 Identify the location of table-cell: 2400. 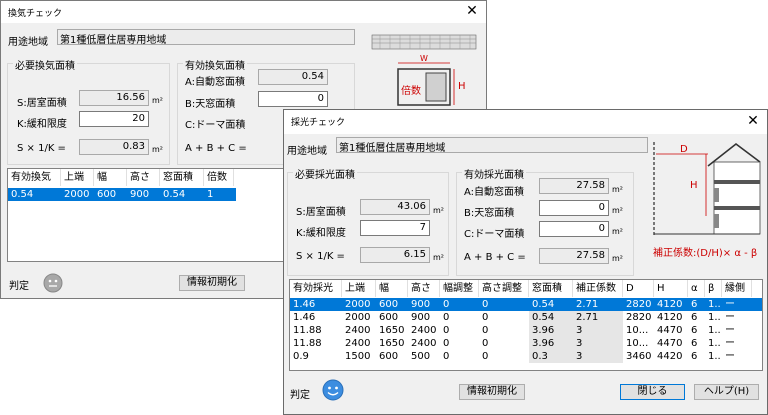
(358, 330).